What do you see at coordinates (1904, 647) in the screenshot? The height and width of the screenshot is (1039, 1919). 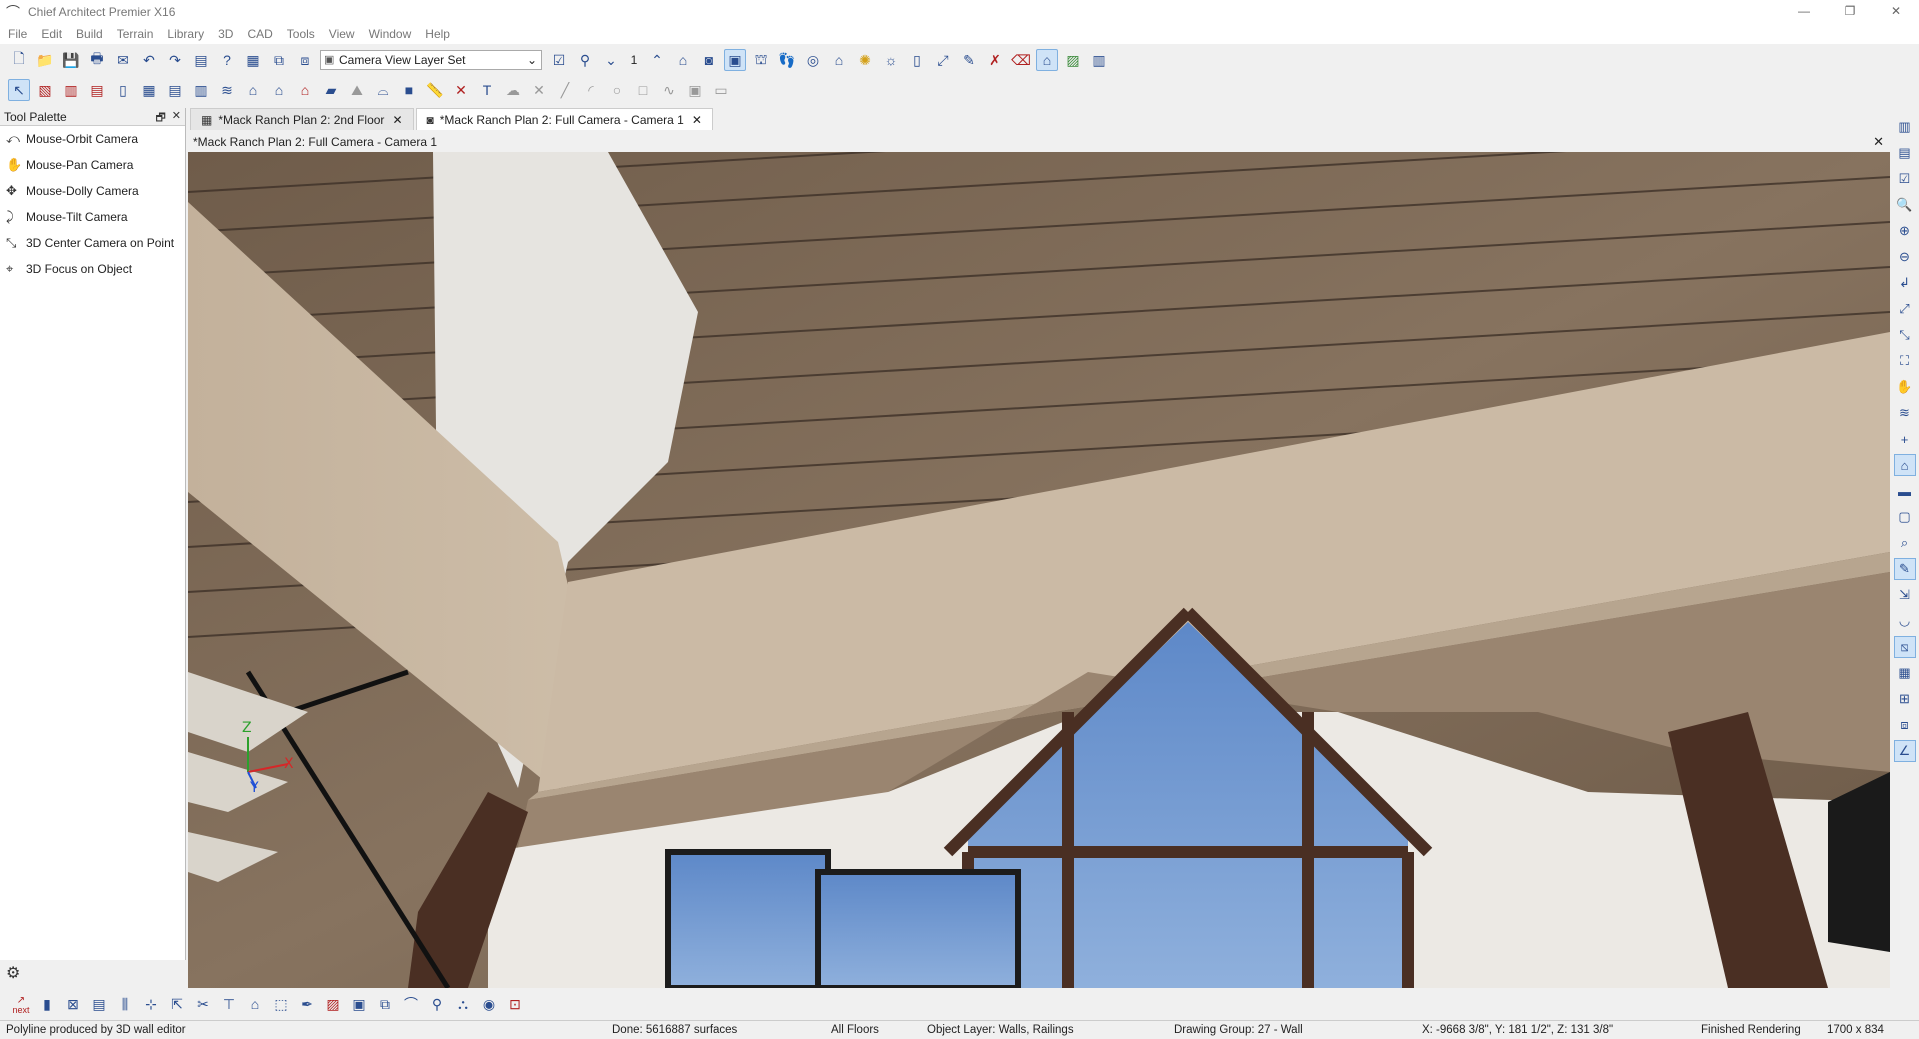 I see `snap-icon: ⧅` at bounding box center [1904, 647].